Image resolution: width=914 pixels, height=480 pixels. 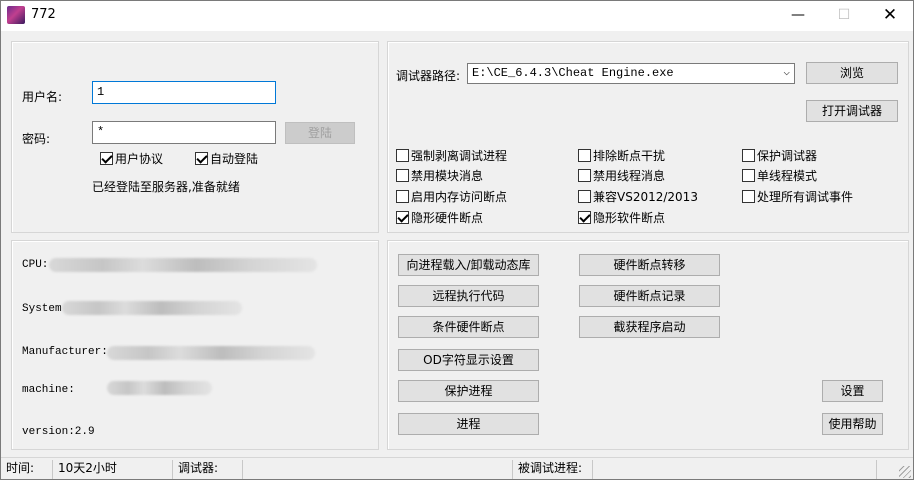 I want to click on manufacturer-label: Manufacturer:, so click(x=65, y=352).